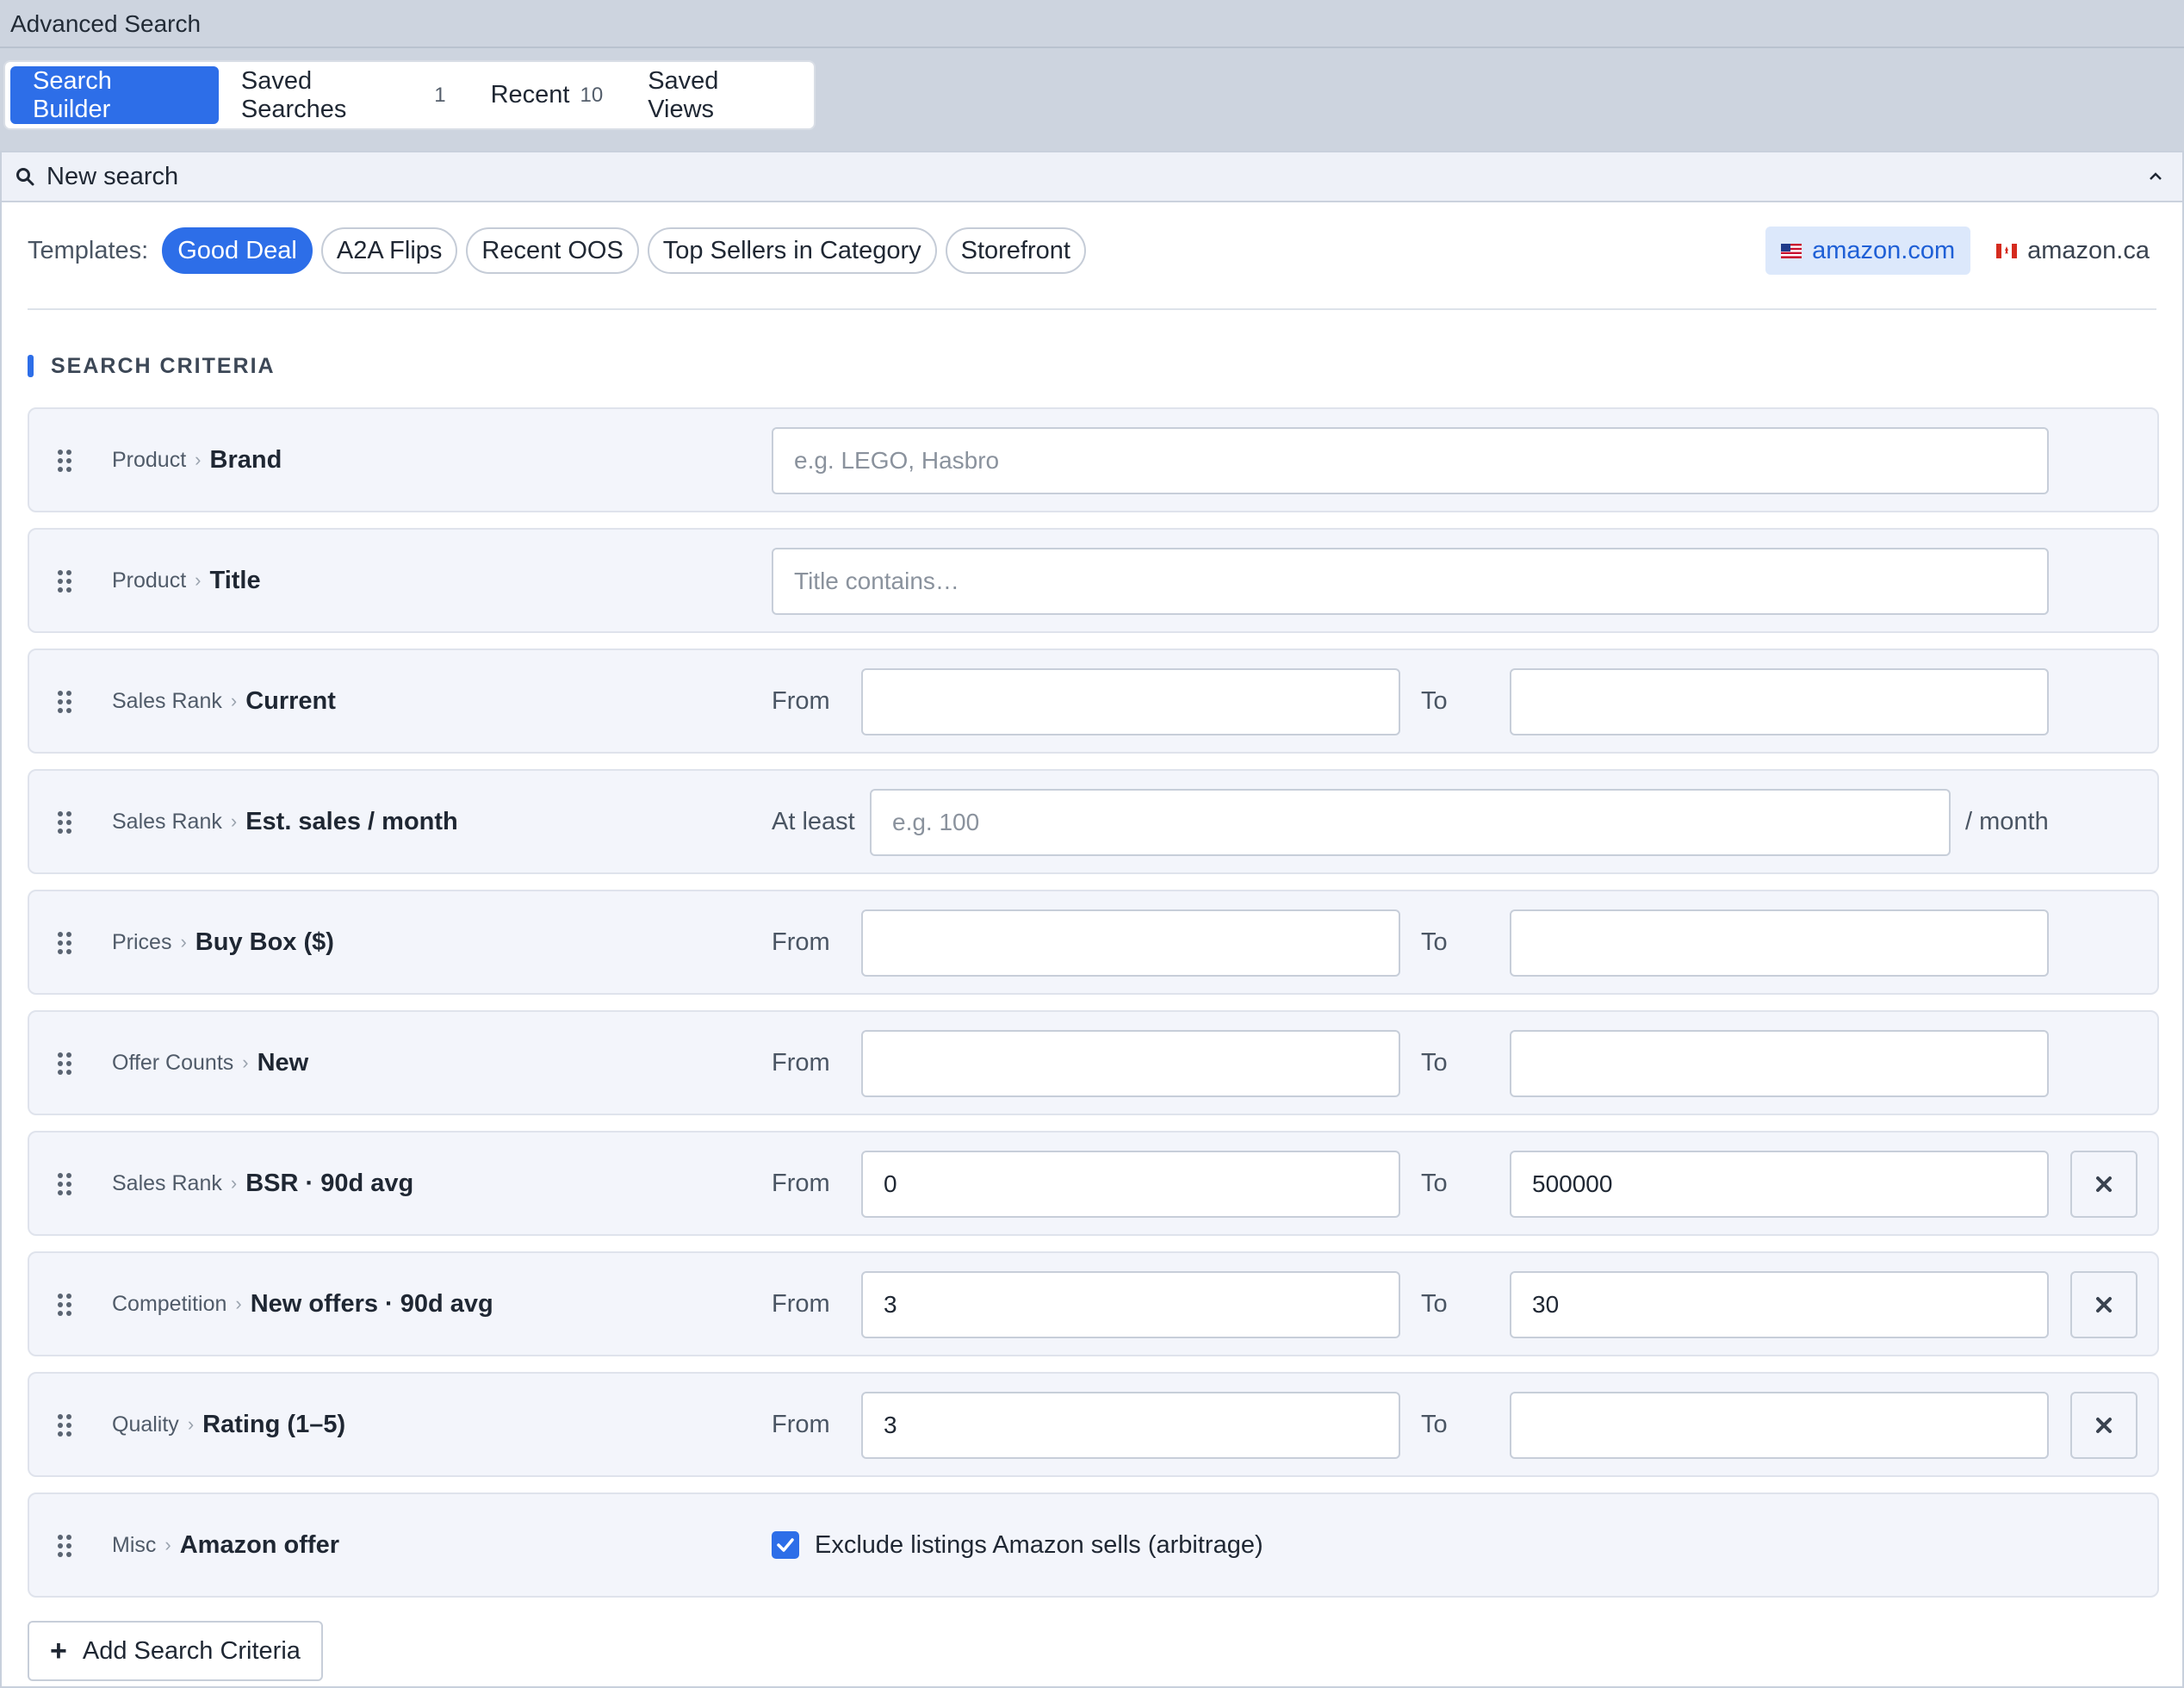  I want to click on tab-saved-searches: Saved Searches 1, so click(343, 95).